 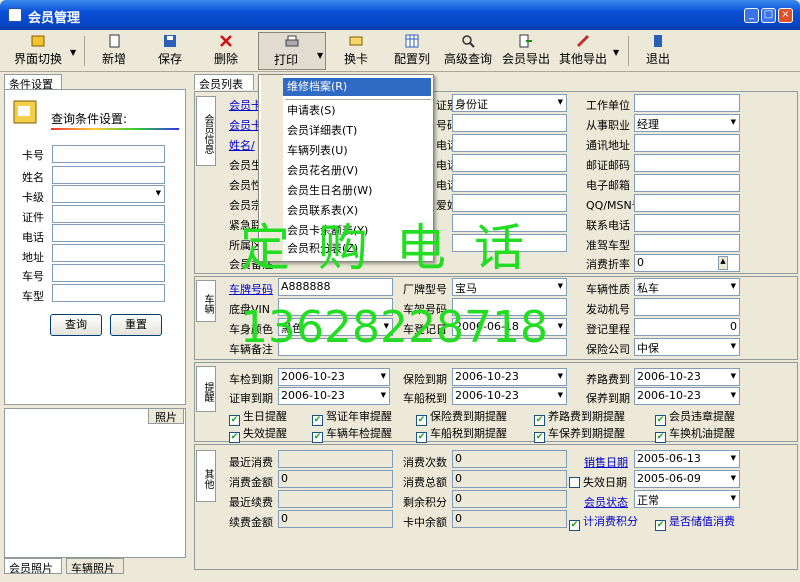 What do you see at coordinates (317, 87) in the screenshot?
I see `menu-item-repair-file: 维修档案(R)` at bounding box center [317, 87].